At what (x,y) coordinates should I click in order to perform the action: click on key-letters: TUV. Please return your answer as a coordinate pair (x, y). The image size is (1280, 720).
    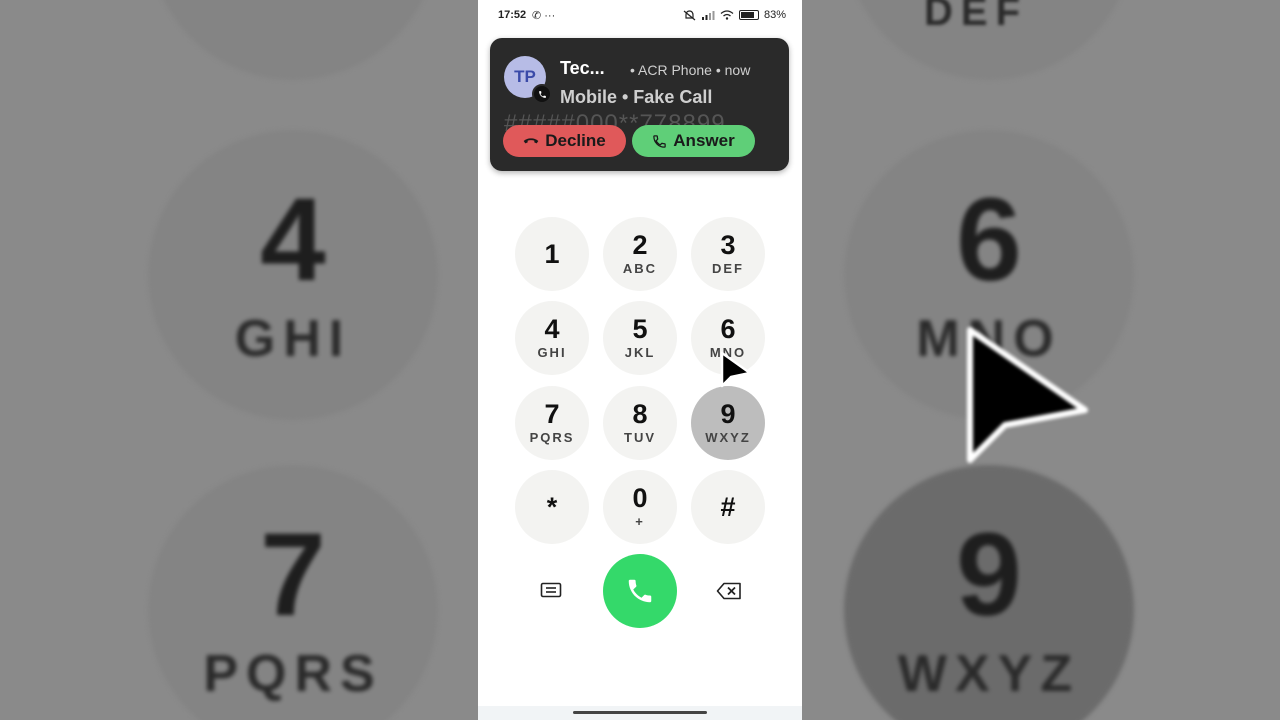
    Looking at the image, I should click on (640, 437).